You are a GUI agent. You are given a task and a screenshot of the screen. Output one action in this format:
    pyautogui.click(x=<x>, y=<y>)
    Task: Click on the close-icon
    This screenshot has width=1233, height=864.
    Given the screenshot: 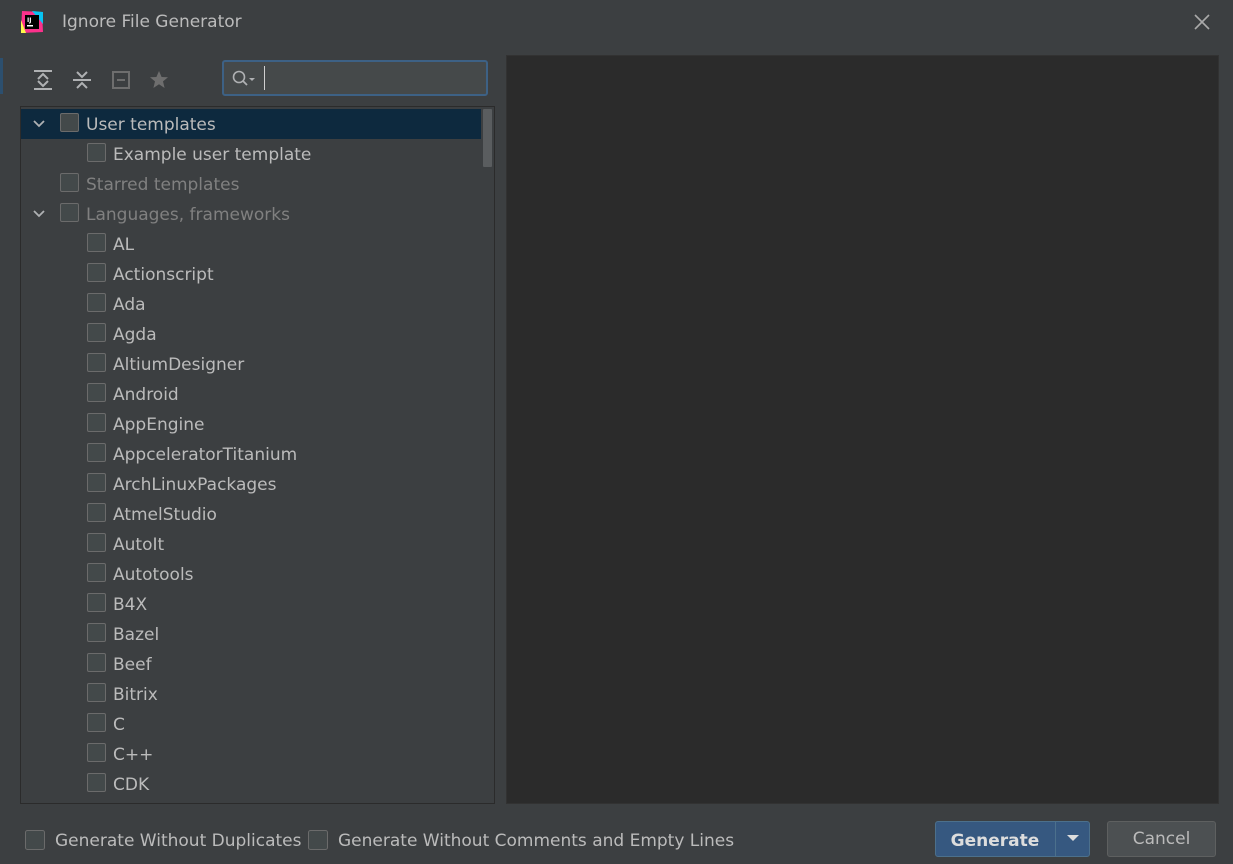 What is the action you would take?
    pyautogui.click(x=1202, y=22)
    